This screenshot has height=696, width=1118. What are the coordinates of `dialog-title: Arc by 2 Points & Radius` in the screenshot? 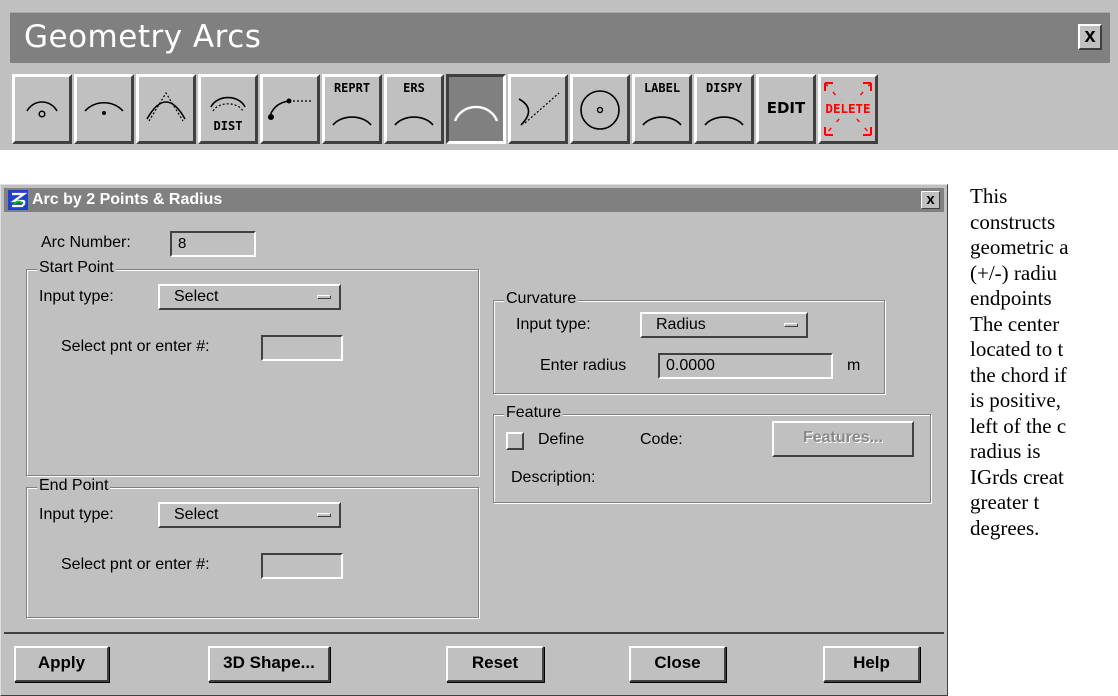 It's located at (127, 199).